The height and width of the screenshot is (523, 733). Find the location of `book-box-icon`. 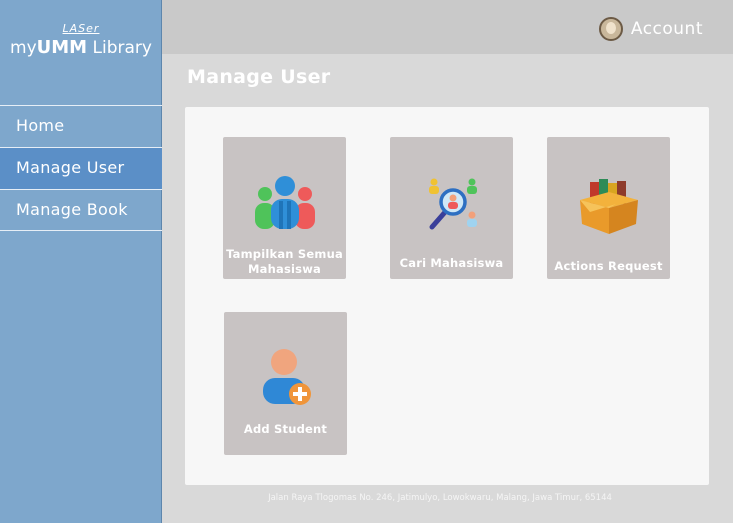

book-box-icon is located at coordinates (609, 206).